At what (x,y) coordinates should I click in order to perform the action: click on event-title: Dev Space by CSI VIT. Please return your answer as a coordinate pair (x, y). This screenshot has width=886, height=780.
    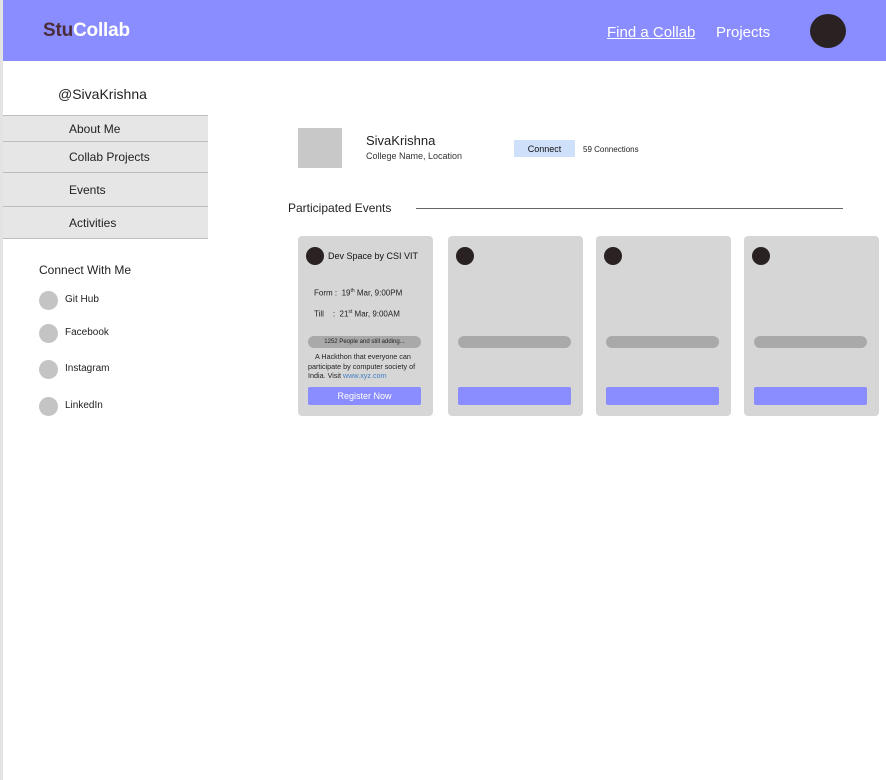
    Looking at the image, I should click on (373, 256).